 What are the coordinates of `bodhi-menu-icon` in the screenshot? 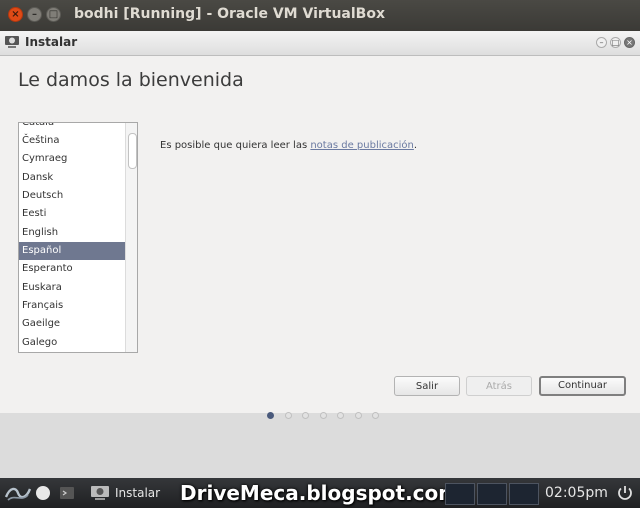 It's located at (18, 493).